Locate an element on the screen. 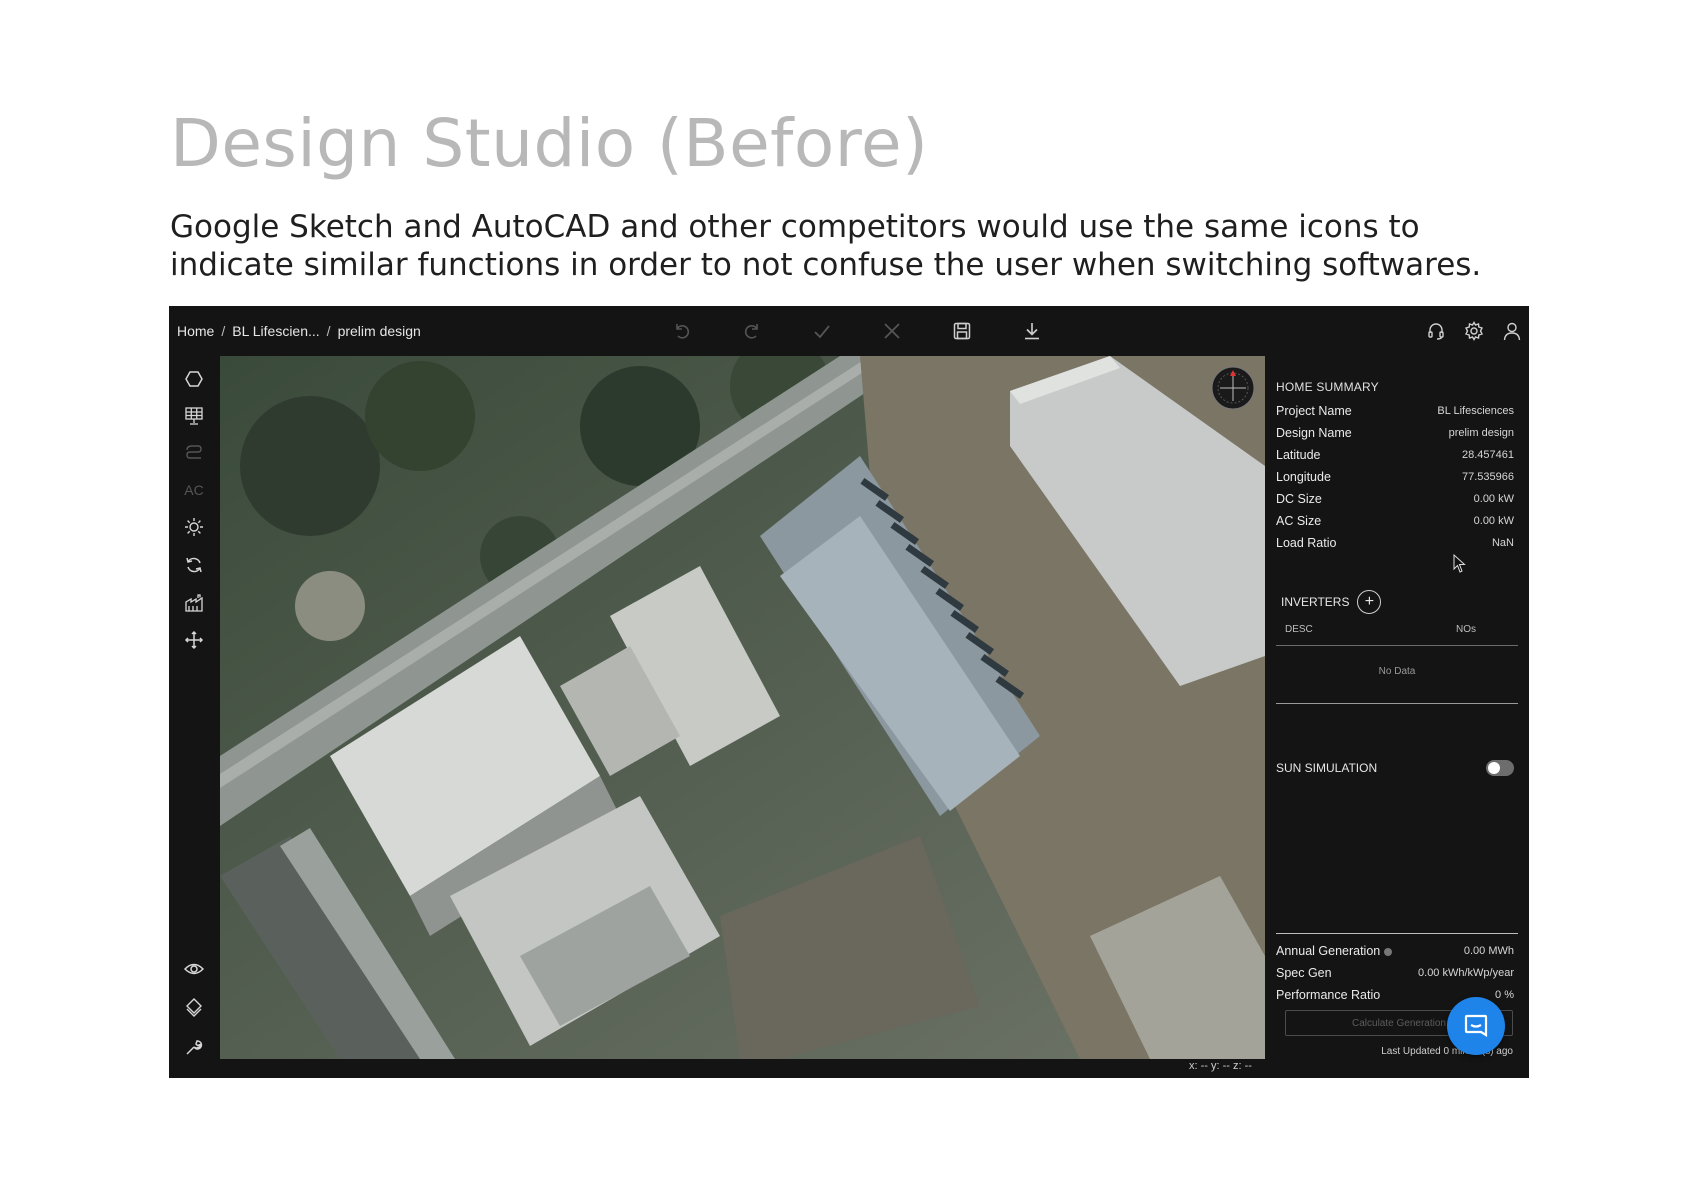 The width and height of the screenshot is (1685, 1192). save-icon is located at coordinates (962, 331).